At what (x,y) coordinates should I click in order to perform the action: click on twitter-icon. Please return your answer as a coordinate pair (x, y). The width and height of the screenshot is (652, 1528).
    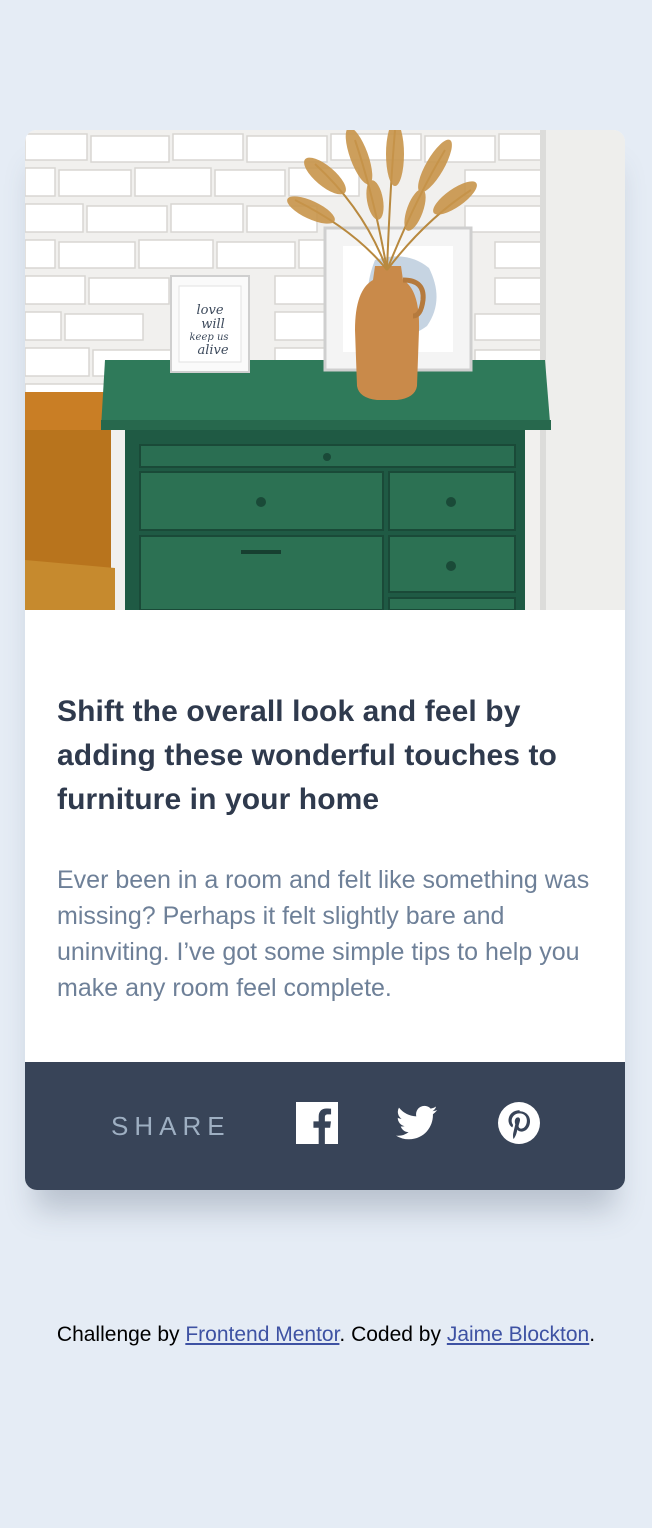
    Looking at the image, I should click on (417, 1123).